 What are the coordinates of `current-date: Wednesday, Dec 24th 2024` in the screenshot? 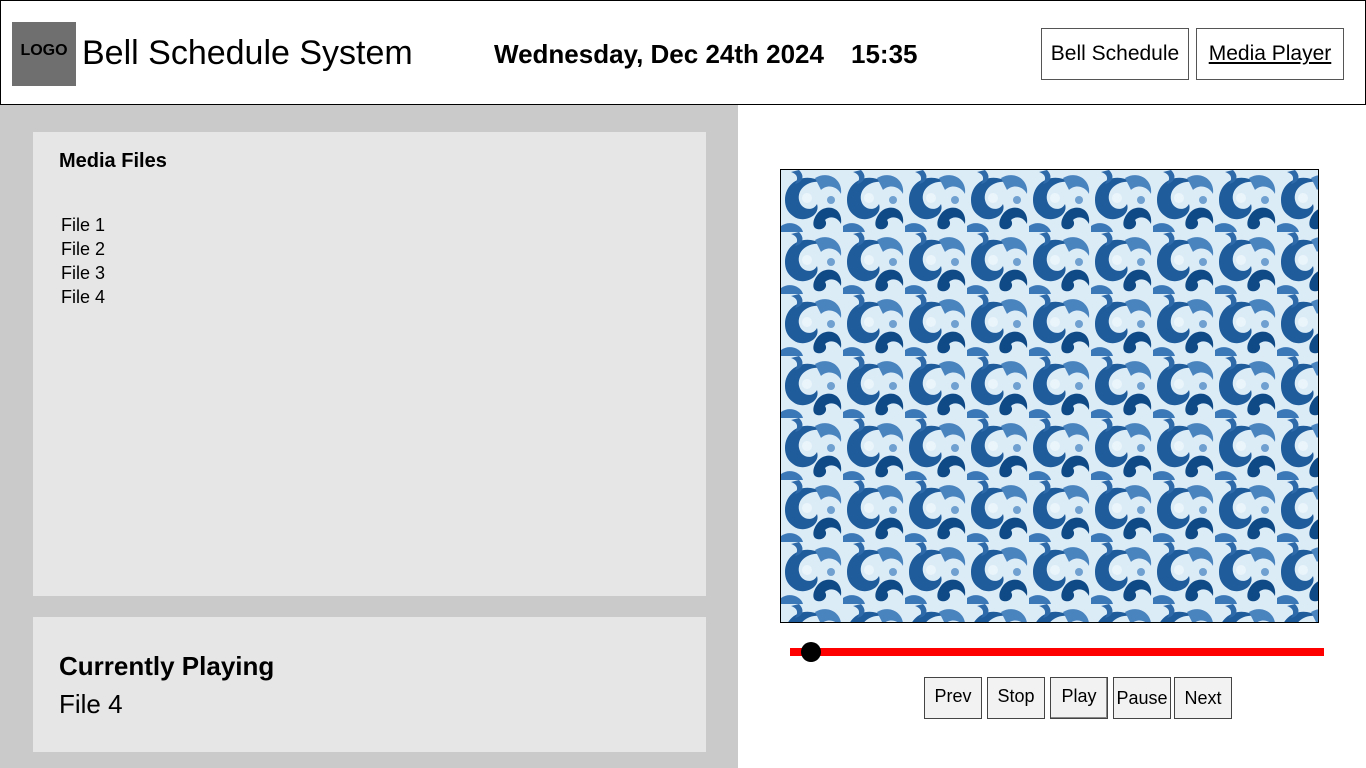 It's located at (659, 54).